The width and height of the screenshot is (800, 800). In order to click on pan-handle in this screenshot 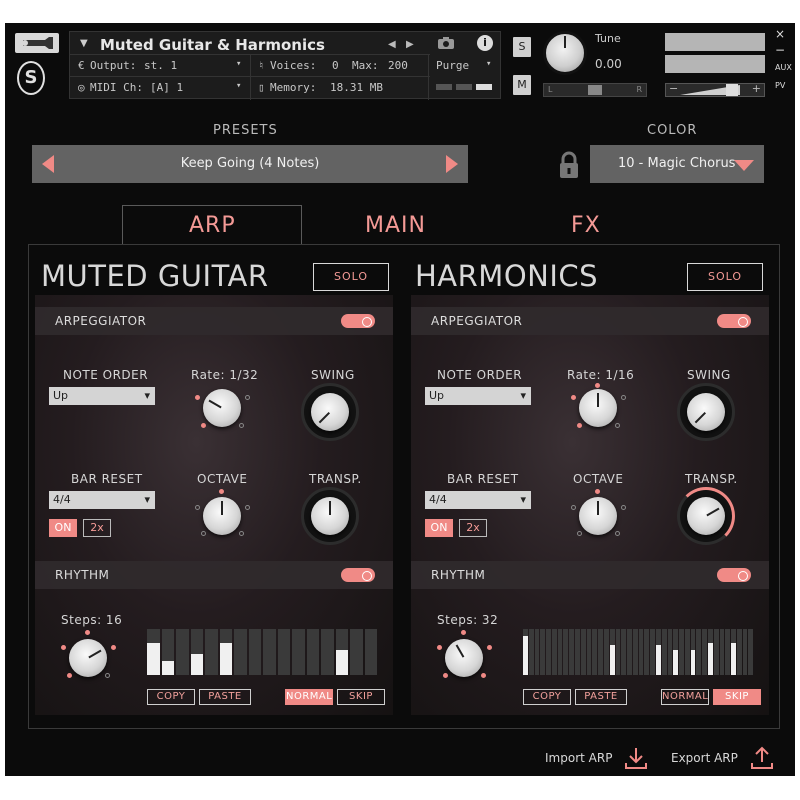, I will do `click(595, 90)`.